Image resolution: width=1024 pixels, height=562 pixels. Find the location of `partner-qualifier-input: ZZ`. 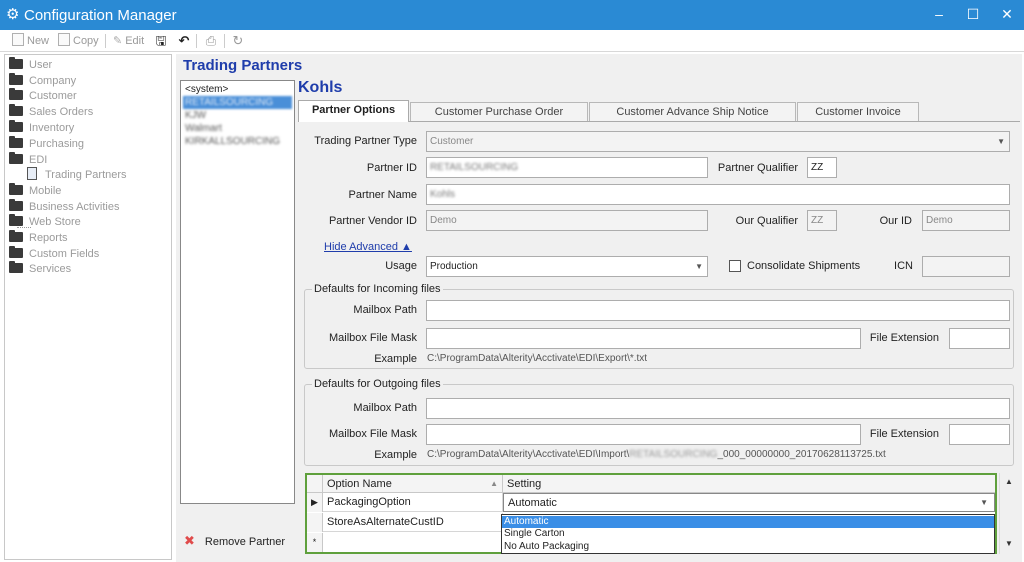

partner-qualifier-input: ZZ is located at coordinates (822, 167).